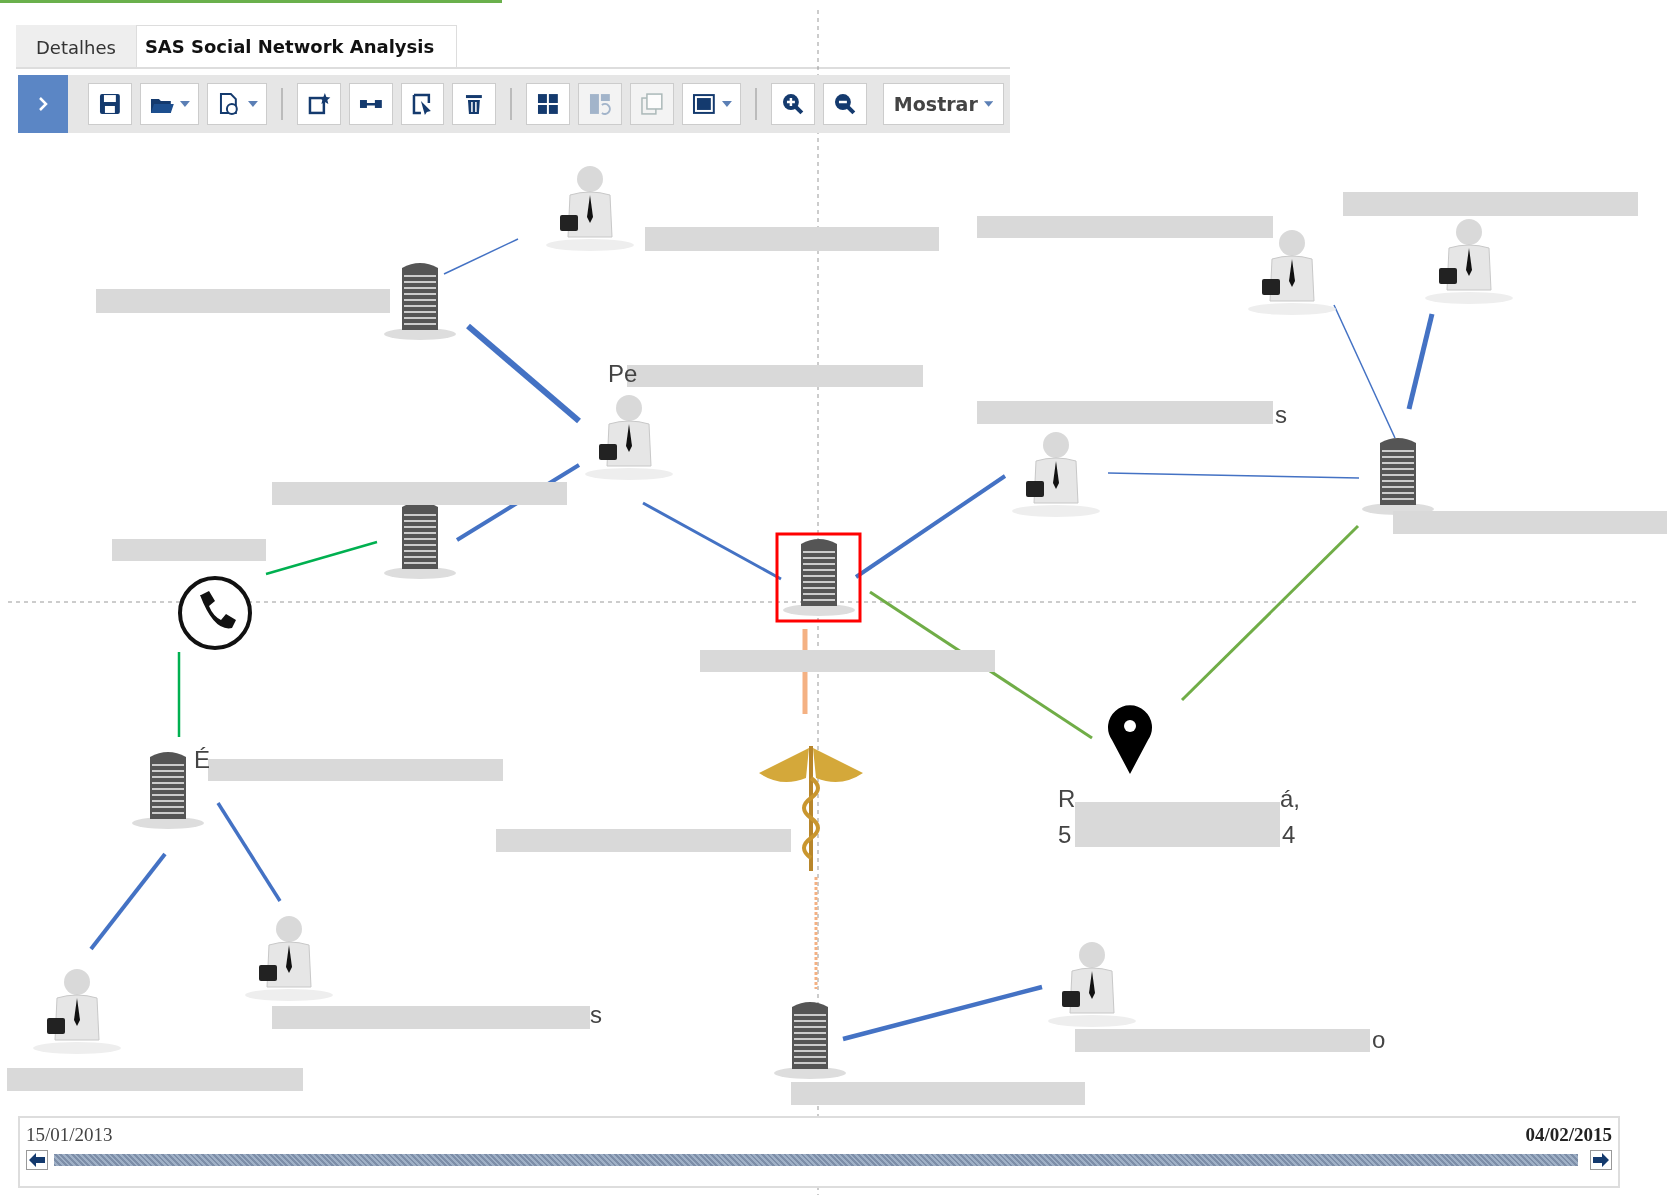 The width and height of the screenshot is (1667, 1195). What do you see at coordinates (37, 1160) in the screenshot?
I see `left-arrow-icon` at bounding box center [37, 1160].